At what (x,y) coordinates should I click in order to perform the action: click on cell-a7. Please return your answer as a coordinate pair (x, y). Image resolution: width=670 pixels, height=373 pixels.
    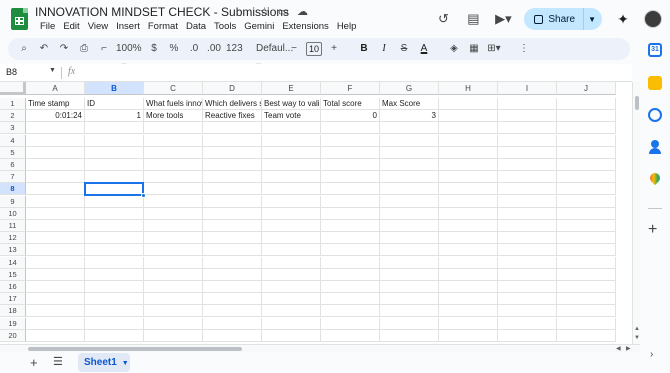
    Looking at the image, I should click on (55, 177).